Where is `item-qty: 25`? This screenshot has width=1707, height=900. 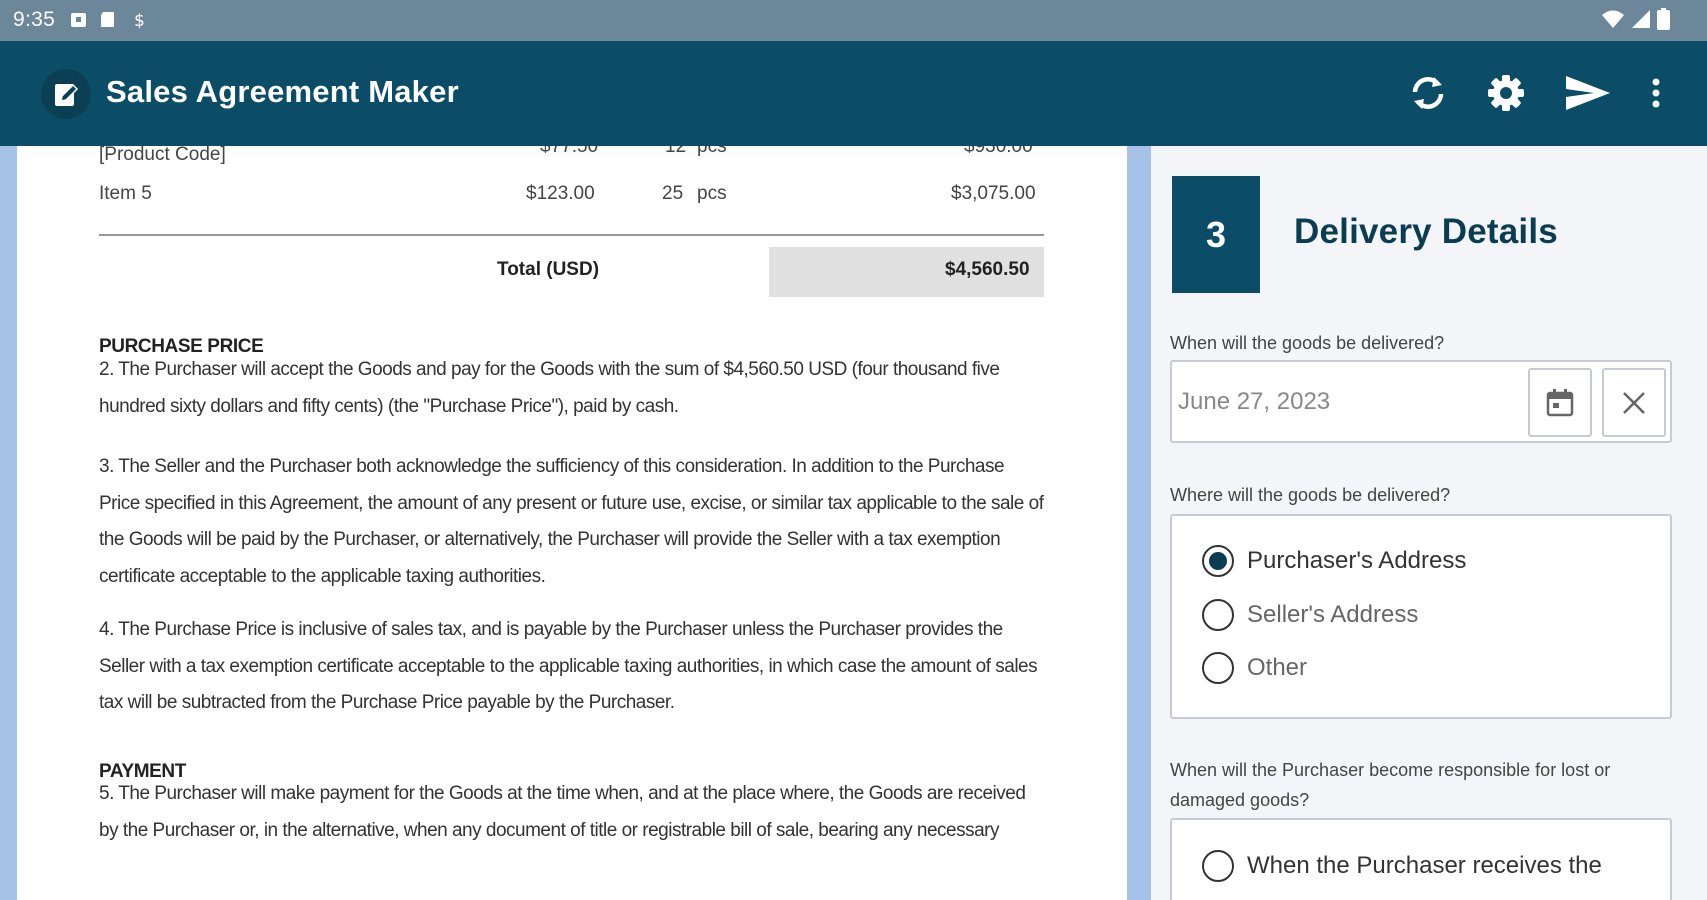
item-qty: 25 is located at coordinates (673, 193).